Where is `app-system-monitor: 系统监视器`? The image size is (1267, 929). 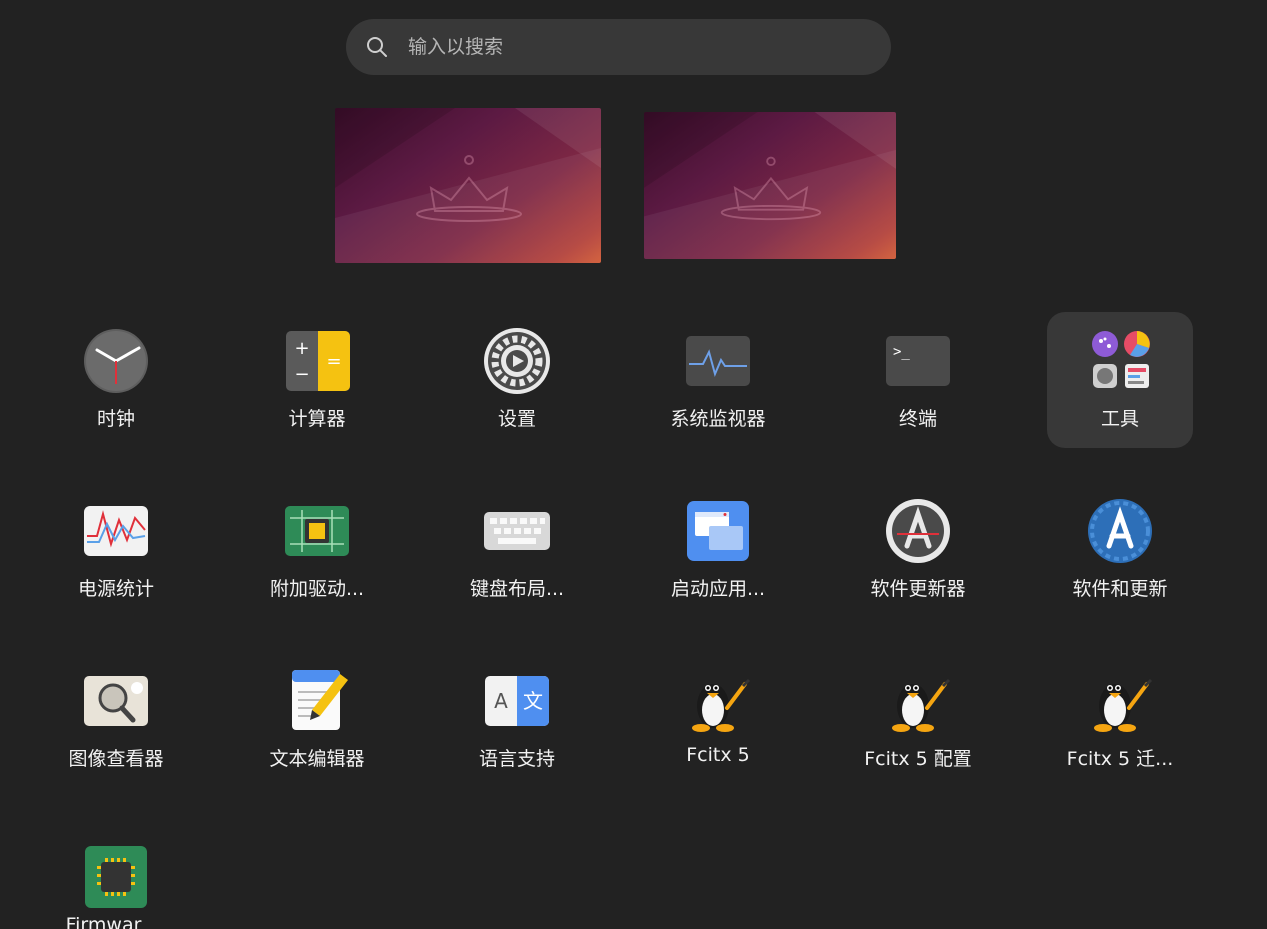 app-system-monitor: 系统监视器 is located at coordinates (718, 380).